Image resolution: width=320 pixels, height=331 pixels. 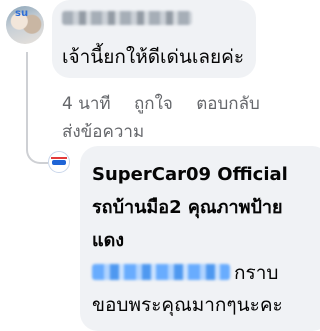 What do you see at coordinates (153, 57) in the screenshot?
I see `comment-text: เจ้านี้ยกให้ดีเด่นเลยค่ะ` at bounding box center [153, 57].